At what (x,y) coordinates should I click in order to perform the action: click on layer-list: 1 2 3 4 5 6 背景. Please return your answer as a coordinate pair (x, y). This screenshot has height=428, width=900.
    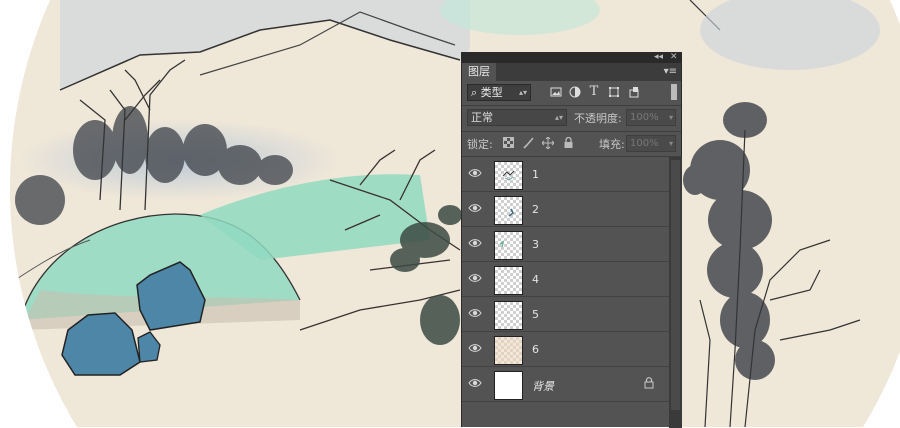
    Looking at the image, I should click on (565, 279).